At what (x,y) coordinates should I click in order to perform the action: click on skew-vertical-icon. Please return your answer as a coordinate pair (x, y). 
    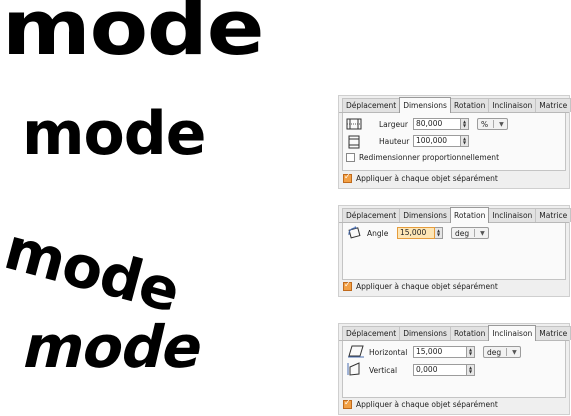
    Looking at the image, I should click on (355, 370).